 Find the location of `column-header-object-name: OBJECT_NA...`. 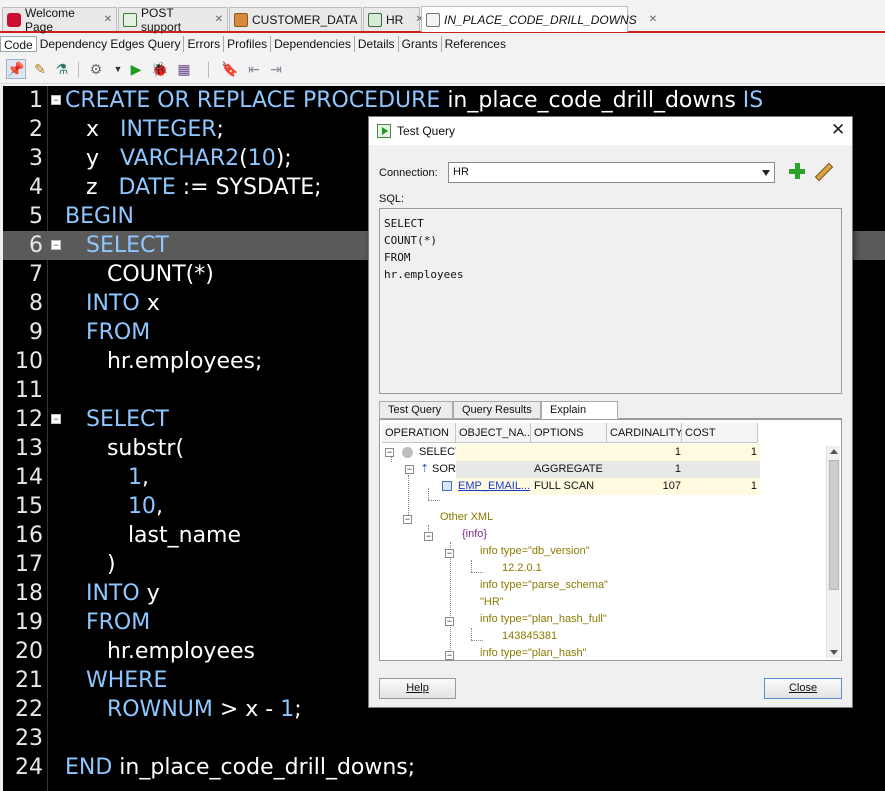

column-header-object-name: OBJECT_NA... is located at coordinates (493, 433).